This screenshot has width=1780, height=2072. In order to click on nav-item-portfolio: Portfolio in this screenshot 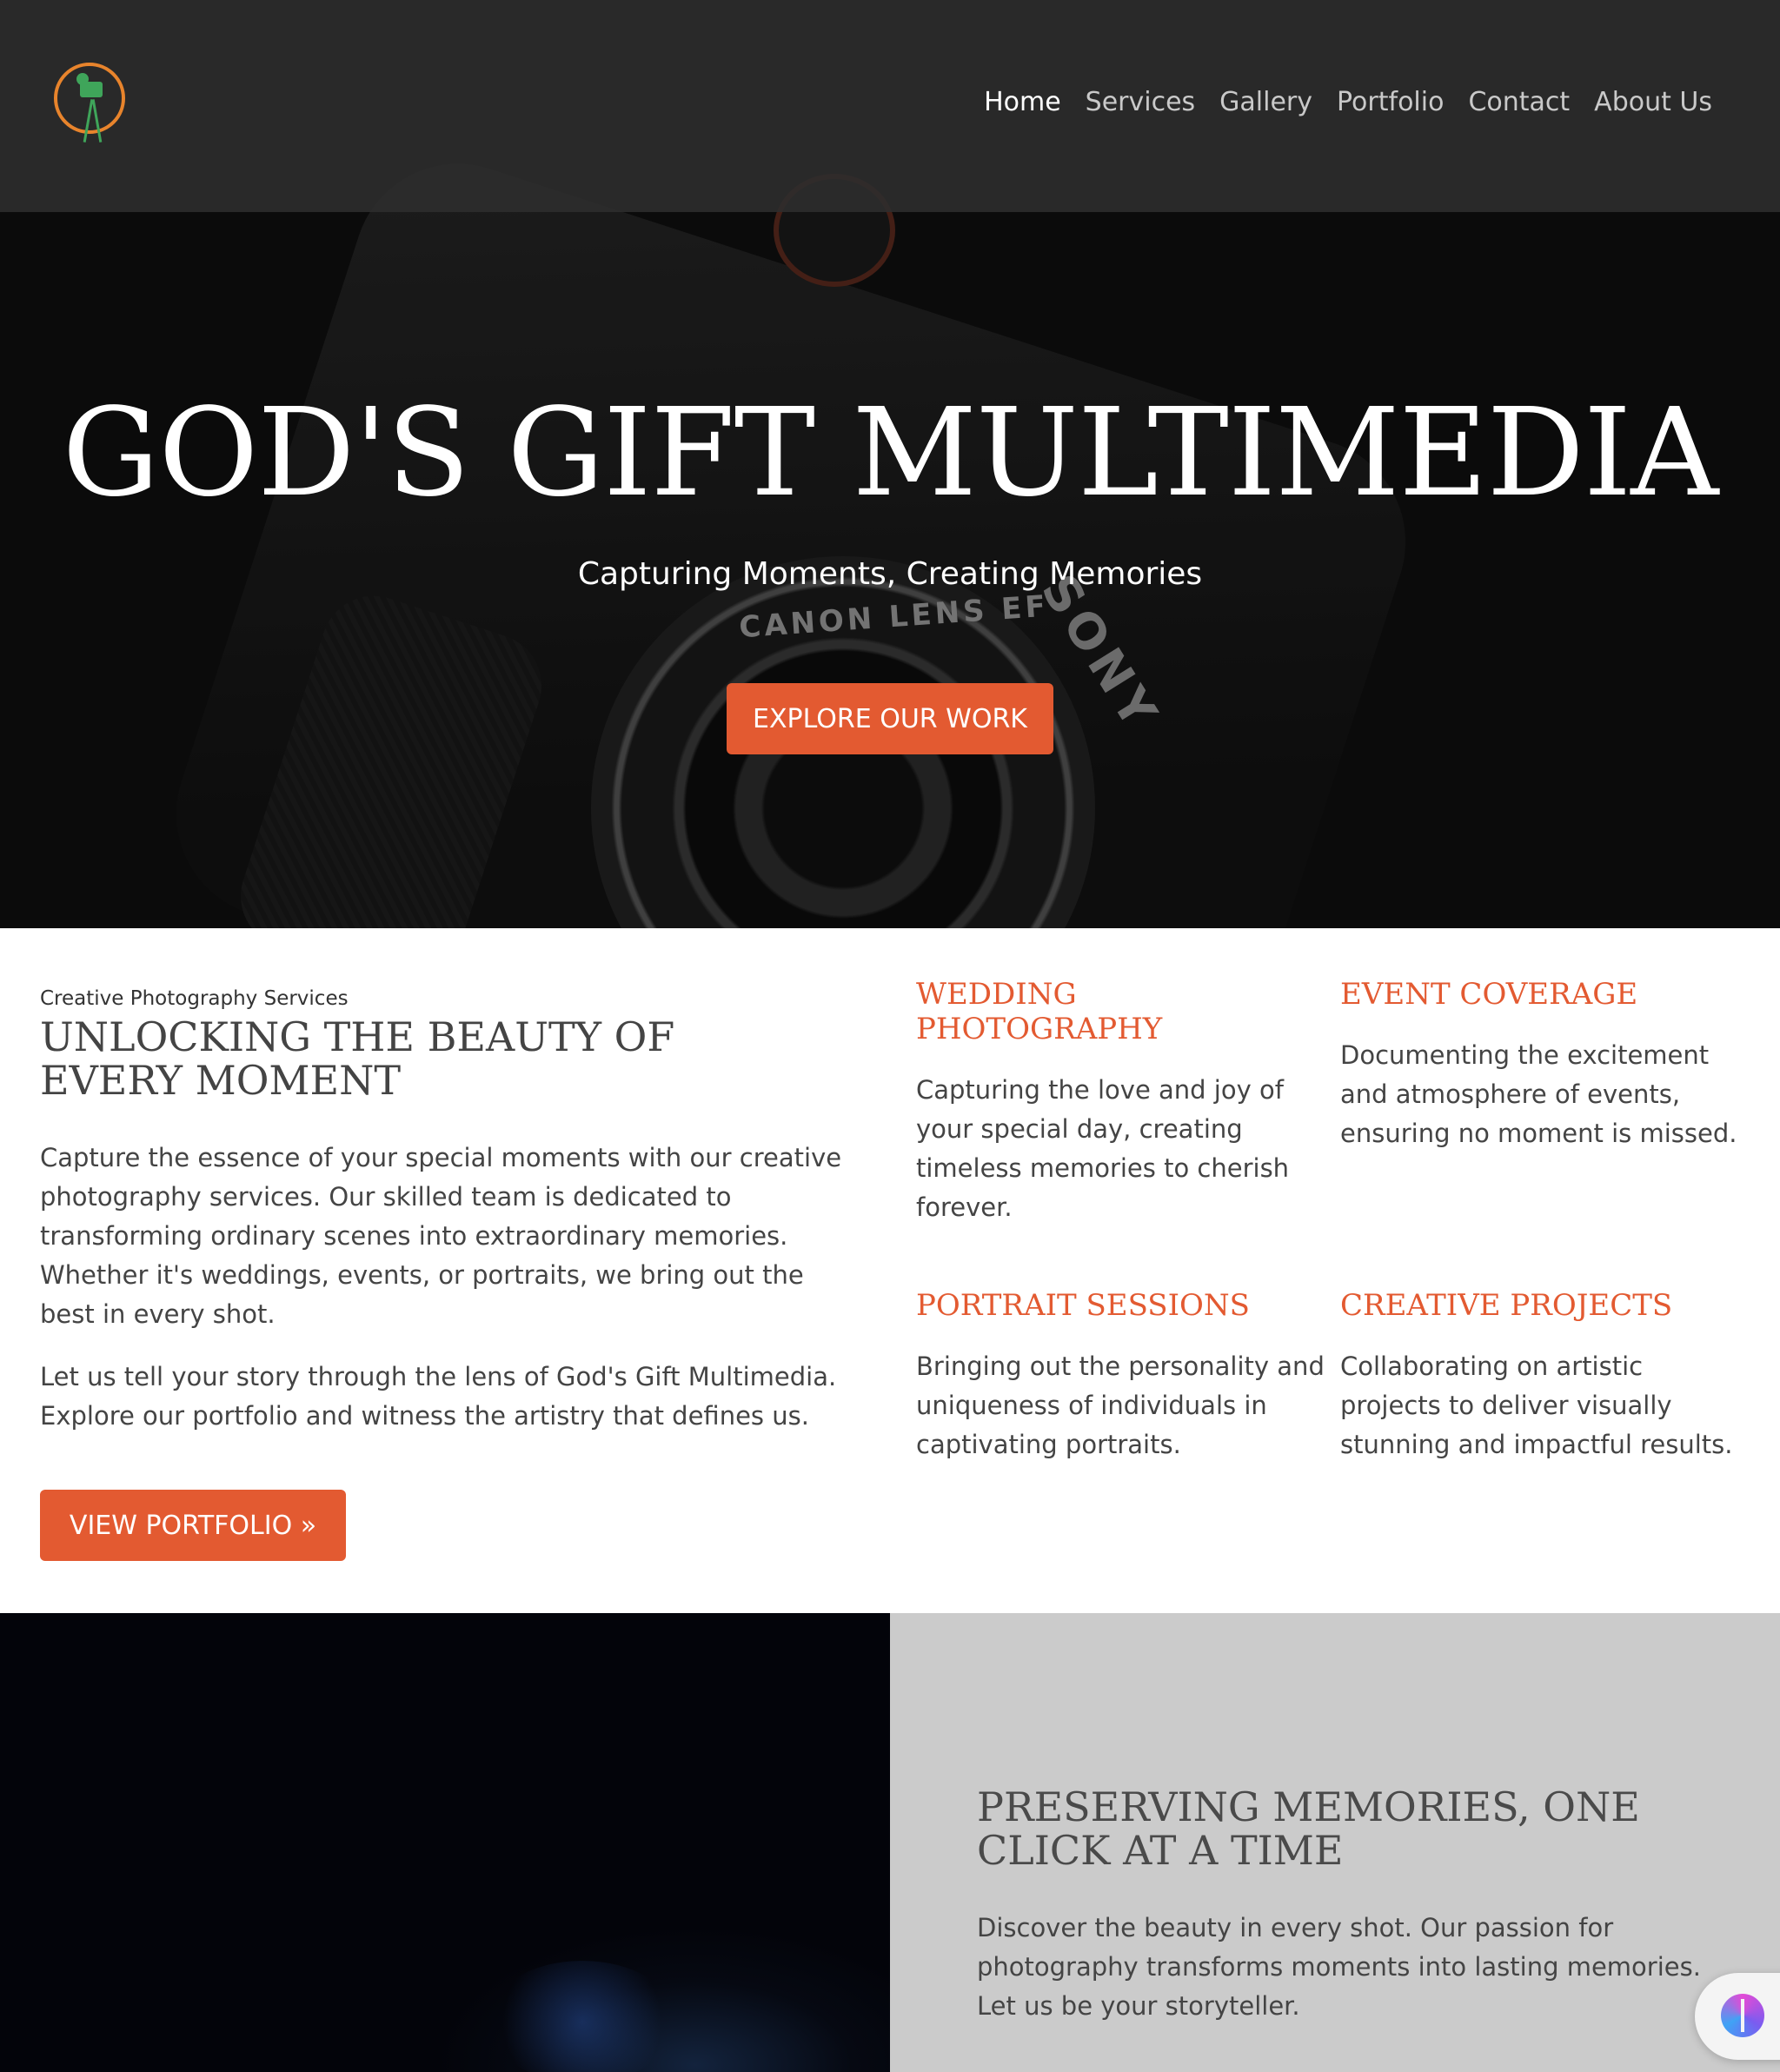, I will do `click(1391, 102)`.